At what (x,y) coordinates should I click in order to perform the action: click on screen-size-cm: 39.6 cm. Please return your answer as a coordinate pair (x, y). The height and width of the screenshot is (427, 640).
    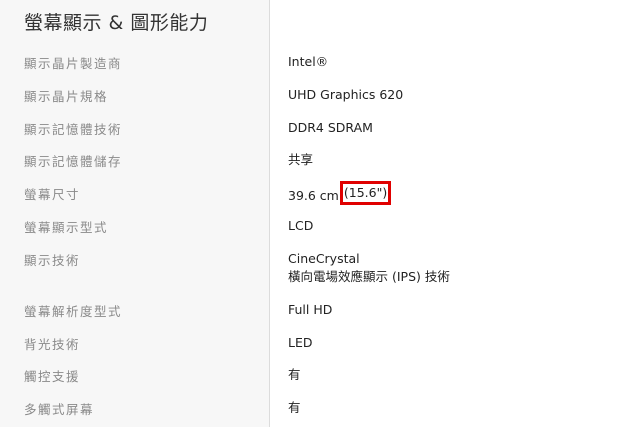
    Looking at the image, I should click on (313, 195).